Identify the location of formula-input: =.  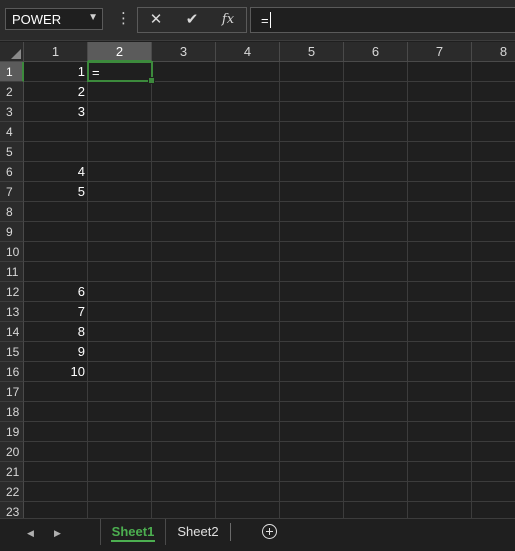
(382, 20).